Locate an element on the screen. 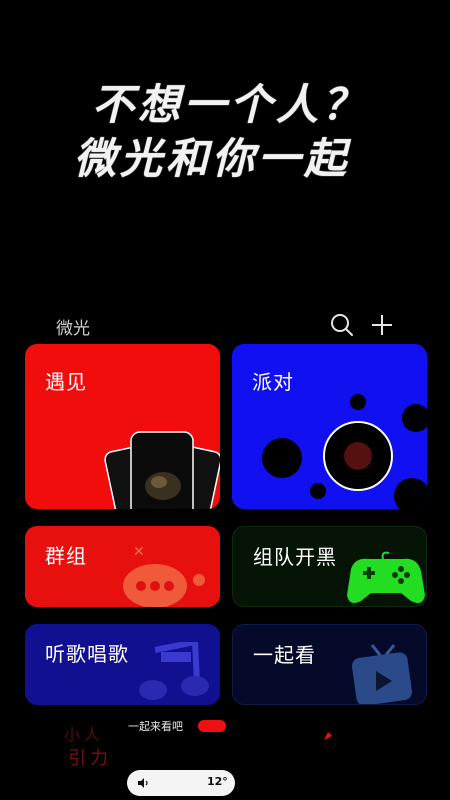  tv-play-icon is located at coordinates (382, 674).